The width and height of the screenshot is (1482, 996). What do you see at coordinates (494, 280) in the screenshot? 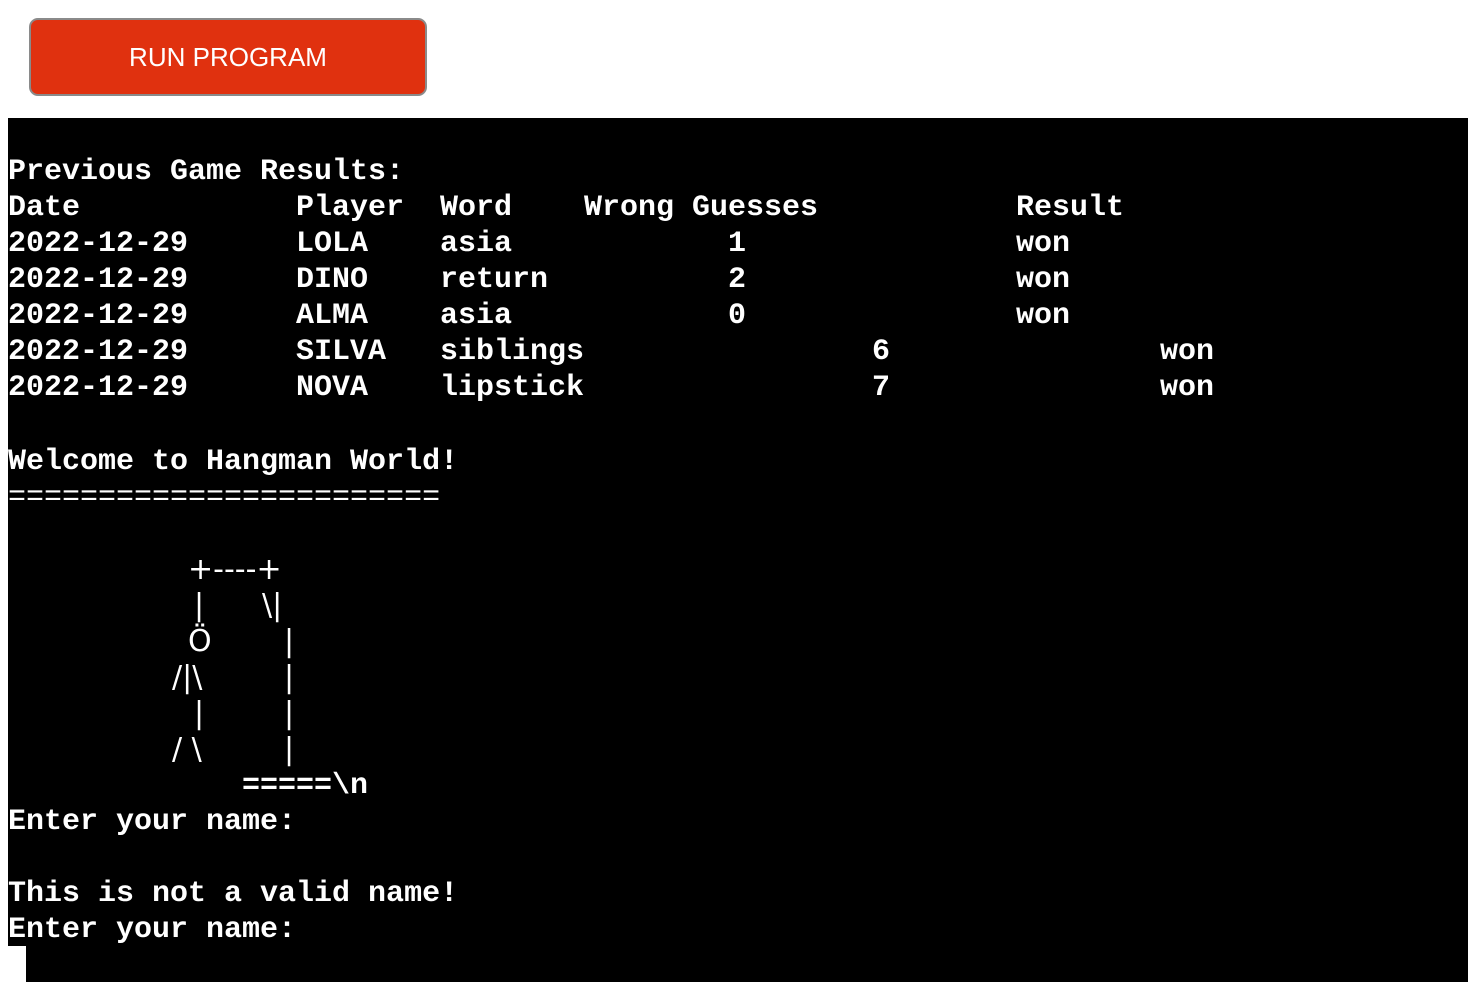
I see `cell-word: return` at bounding box center [494, 280].